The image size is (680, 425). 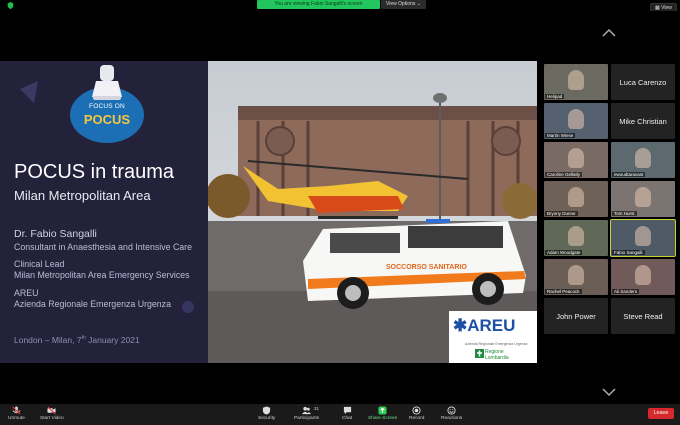 What do you see at coordinates (267, 418) in the screenshot?
I see `security-label: Security` at bounding box center [267, 418].